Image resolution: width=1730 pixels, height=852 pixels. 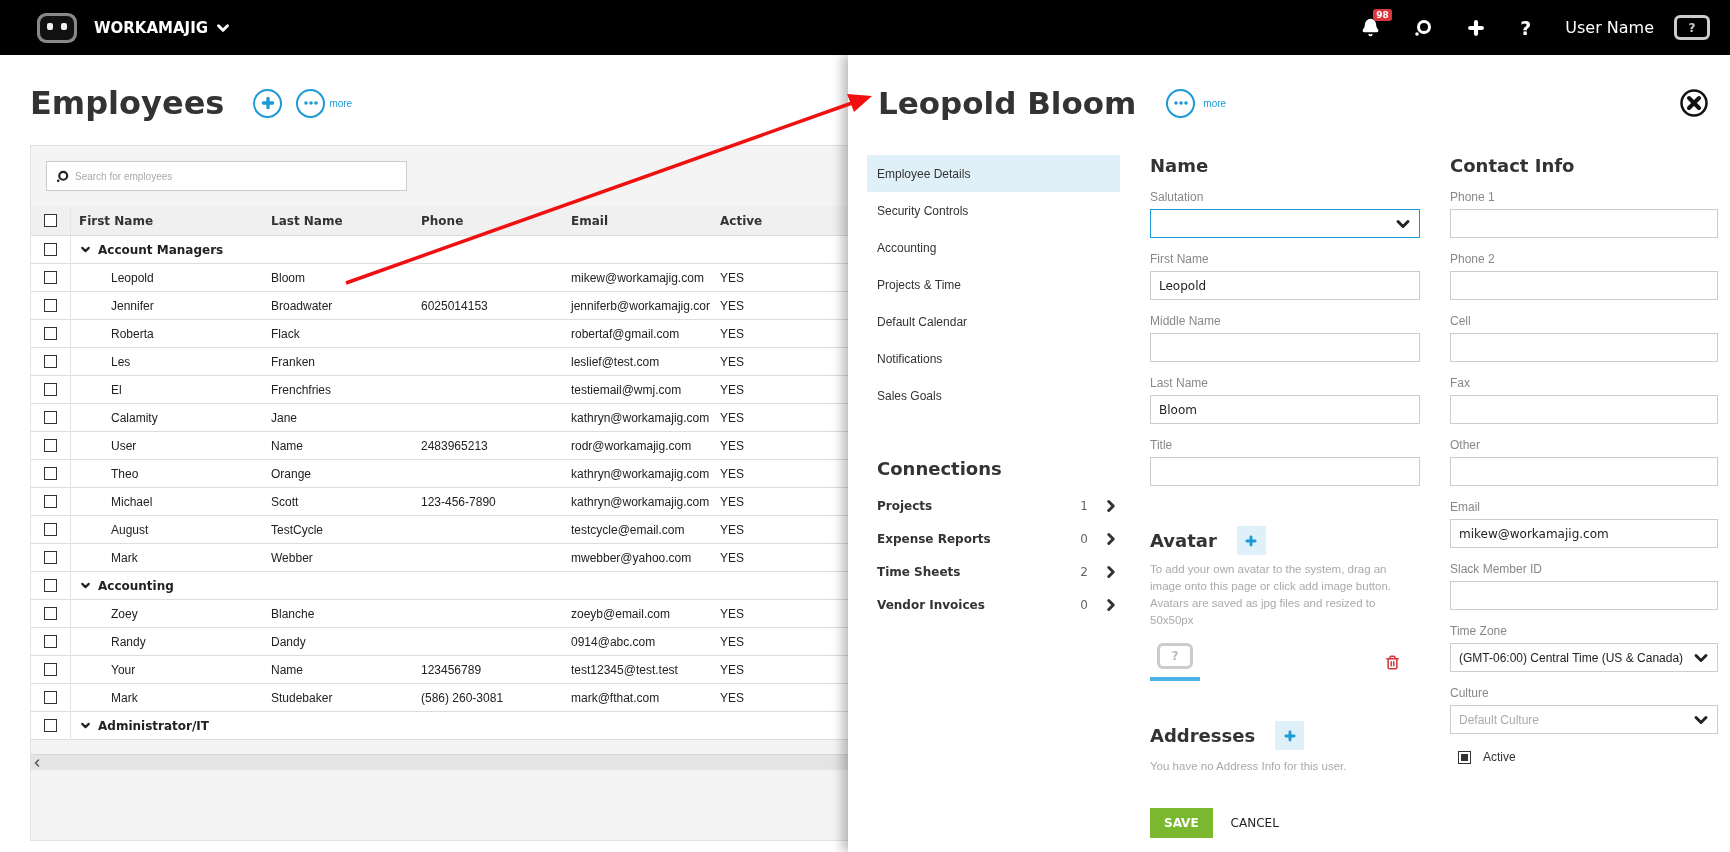 What do you see at coordinates (338, 221) in the screenshot?
I see `column-header: Last Name` at bounding box center [338, 221].